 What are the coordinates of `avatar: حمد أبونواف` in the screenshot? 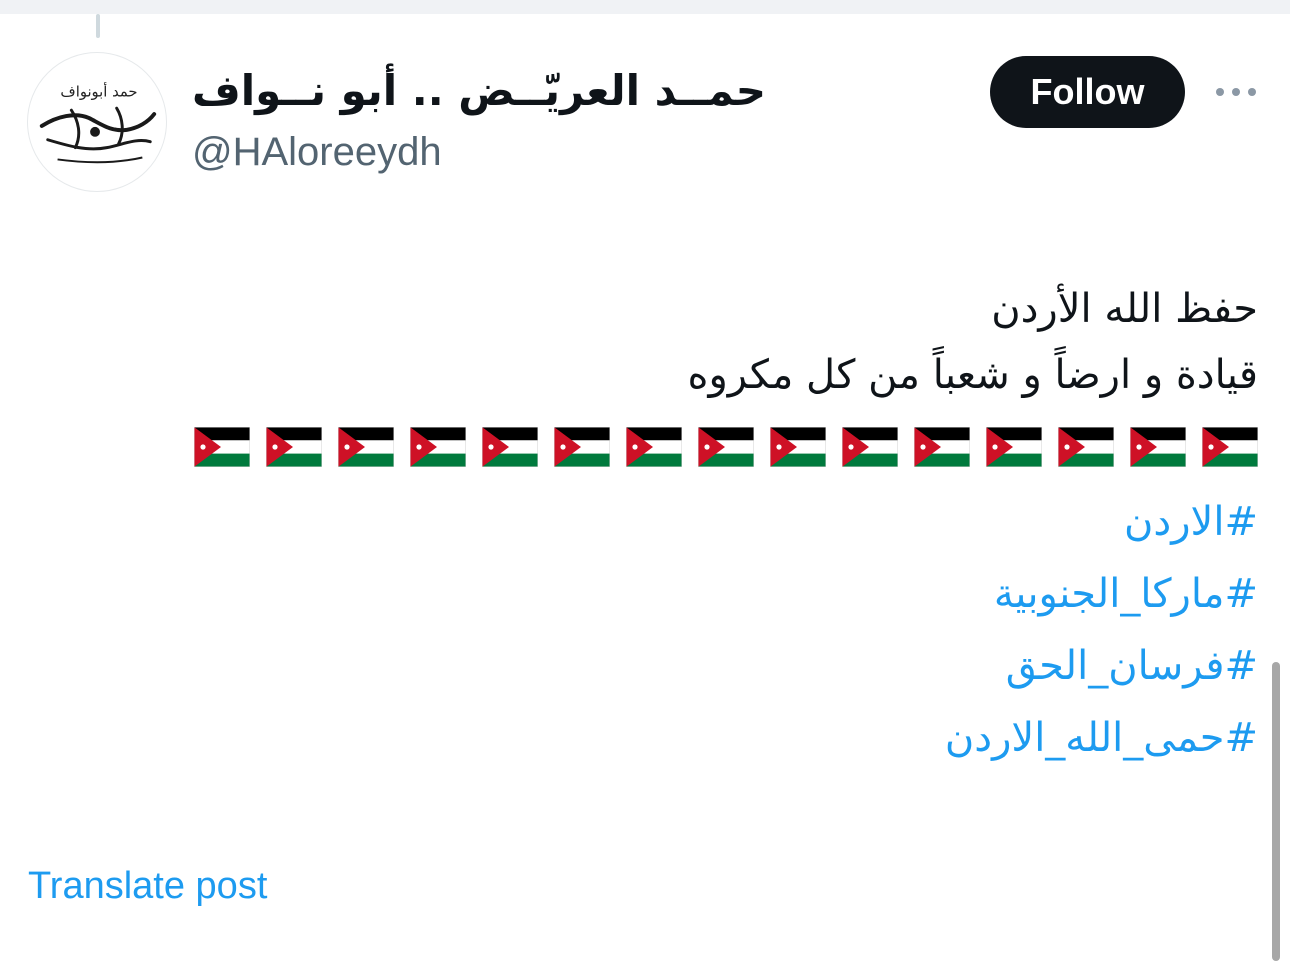 It's located at (97, 122).